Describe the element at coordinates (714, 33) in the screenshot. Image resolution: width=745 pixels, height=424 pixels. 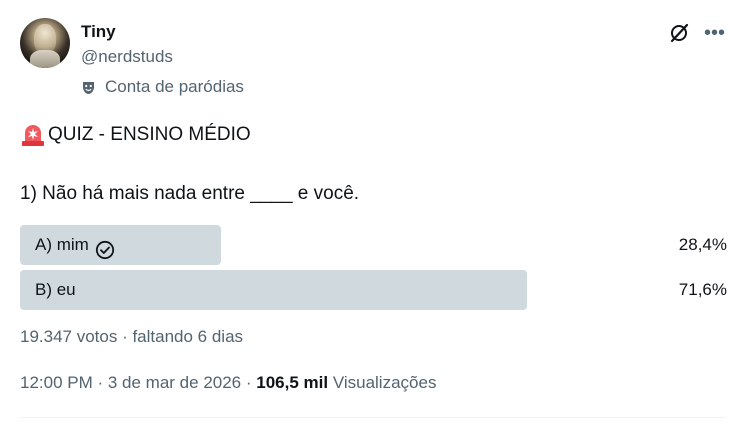
I see `more-icon: •••` at that location.